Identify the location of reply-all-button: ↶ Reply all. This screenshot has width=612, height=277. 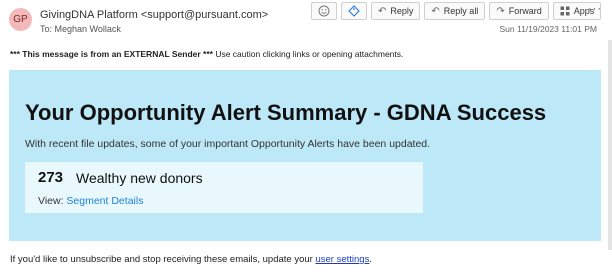
(455, 11).